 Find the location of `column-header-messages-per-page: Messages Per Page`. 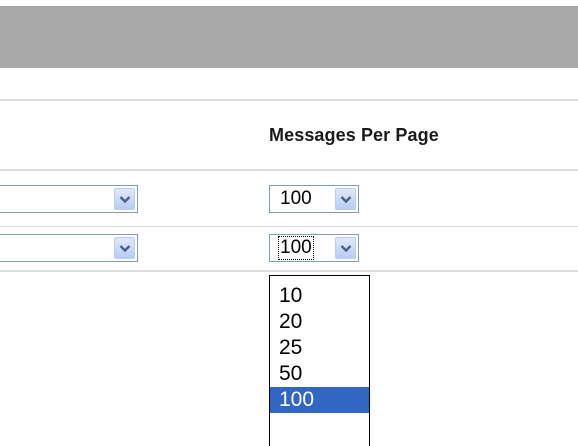

column-header-messages-per-page: Messages Per Page is located at coordinates (354, 135).